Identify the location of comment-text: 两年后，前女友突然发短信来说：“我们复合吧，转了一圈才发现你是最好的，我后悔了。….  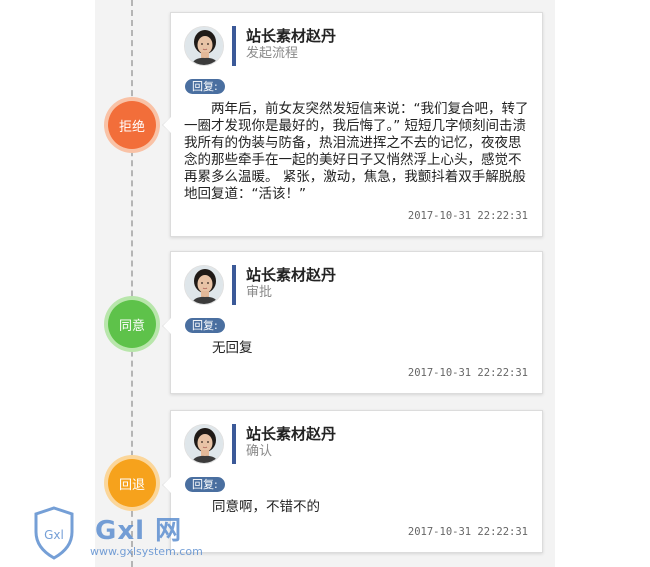
(356, 151).